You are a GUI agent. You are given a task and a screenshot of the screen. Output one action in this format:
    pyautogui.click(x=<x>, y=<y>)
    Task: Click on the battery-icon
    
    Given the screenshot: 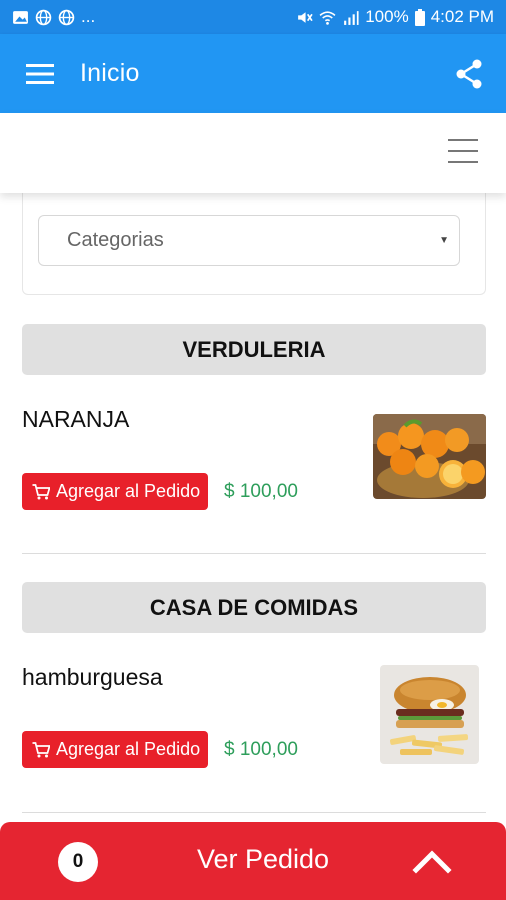 What is the action you would take?
    pyautogui.click(x=419, y=17)
    